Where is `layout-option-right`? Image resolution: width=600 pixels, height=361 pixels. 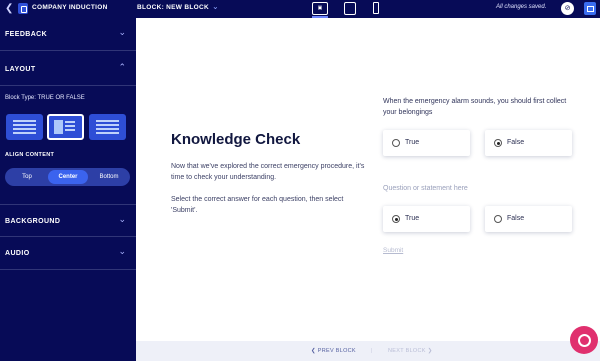 layout-option-right is located at coordinates (107, 127).